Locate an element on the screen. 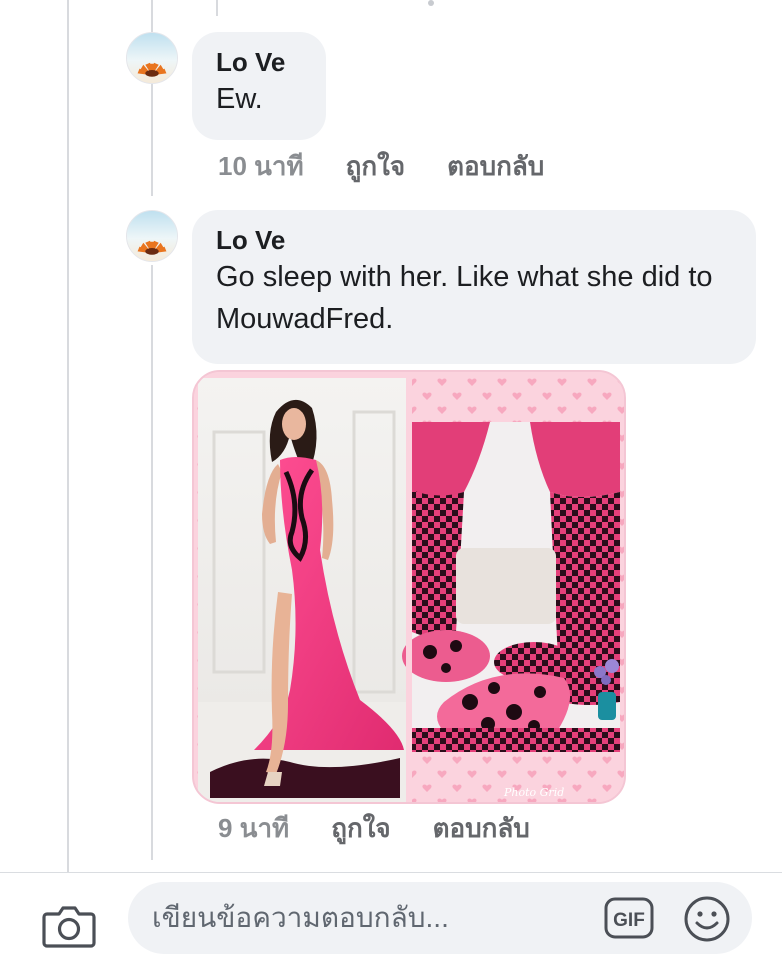 Image resolution: width=782 pixels, height=961 pixels. camera-icon is located at coordinates (69, 927).